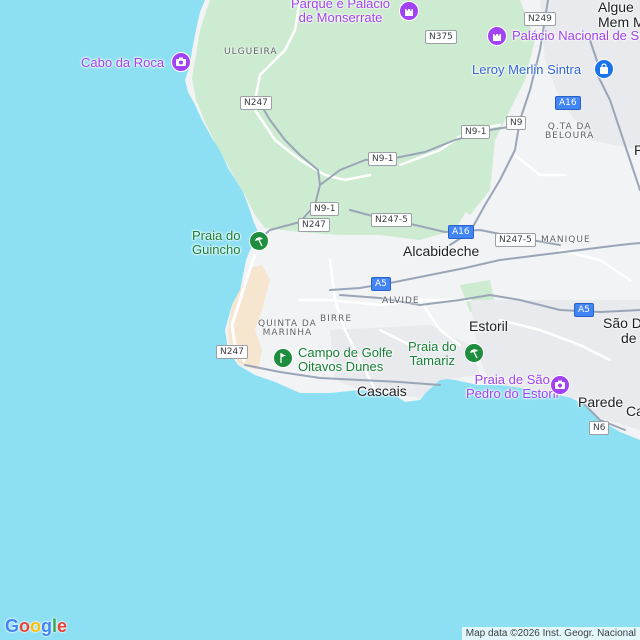 Image resolution: width=640 pixels, height=640 pixels. What do you see at coordinates (181, 62) in the screenshot?
I see `camera-icon` at bounding box center [181, 62].